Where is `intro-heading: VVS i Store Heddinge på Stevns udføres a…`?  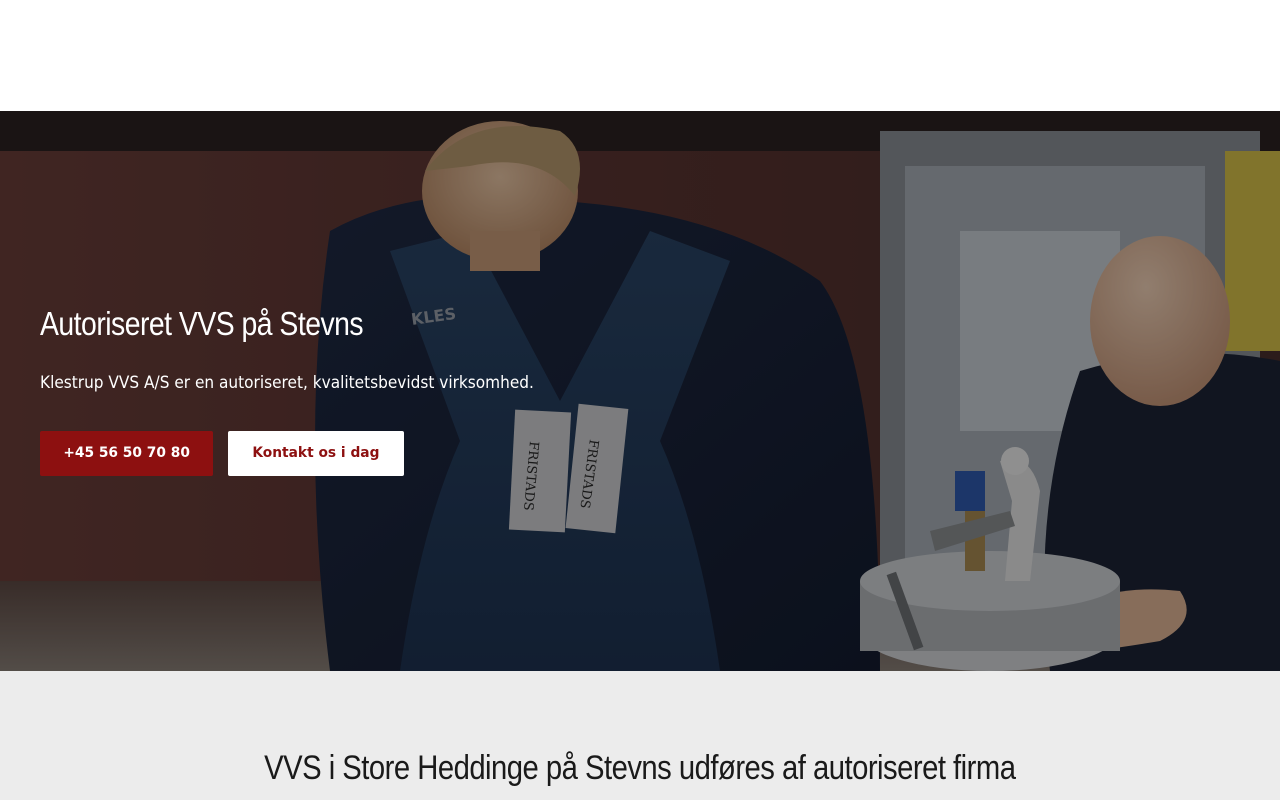
intro-heading: VVS i Store Heddinge på Stevns udføres a… is located at coordinates (640, 768).